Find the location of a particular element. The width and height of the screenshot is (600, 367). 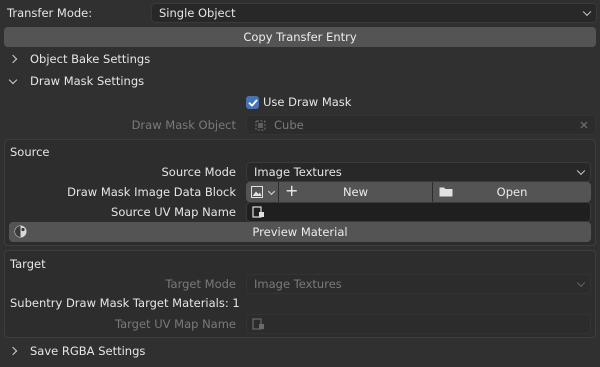

new-image-label: New is located at coordinates (355, 192).